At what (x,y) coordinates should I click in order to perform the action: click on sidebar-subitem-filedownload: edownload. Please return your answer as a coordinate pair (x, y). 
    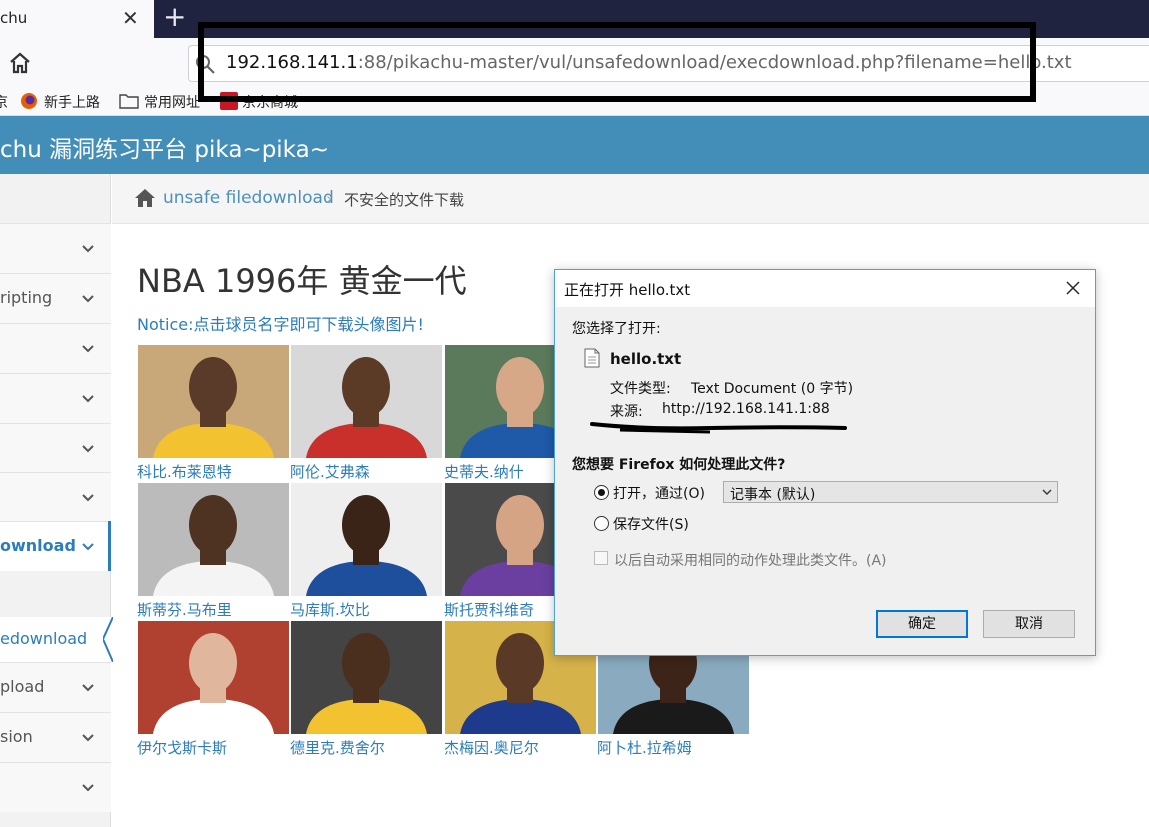
    Looking at the image, I should click on (55, 639).